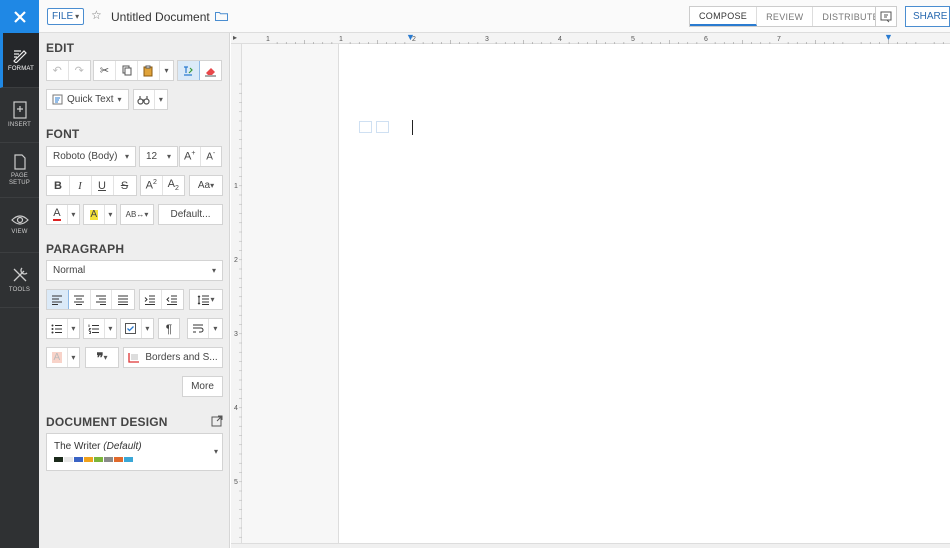  I want to click on align-right-button, so click(102, 299).